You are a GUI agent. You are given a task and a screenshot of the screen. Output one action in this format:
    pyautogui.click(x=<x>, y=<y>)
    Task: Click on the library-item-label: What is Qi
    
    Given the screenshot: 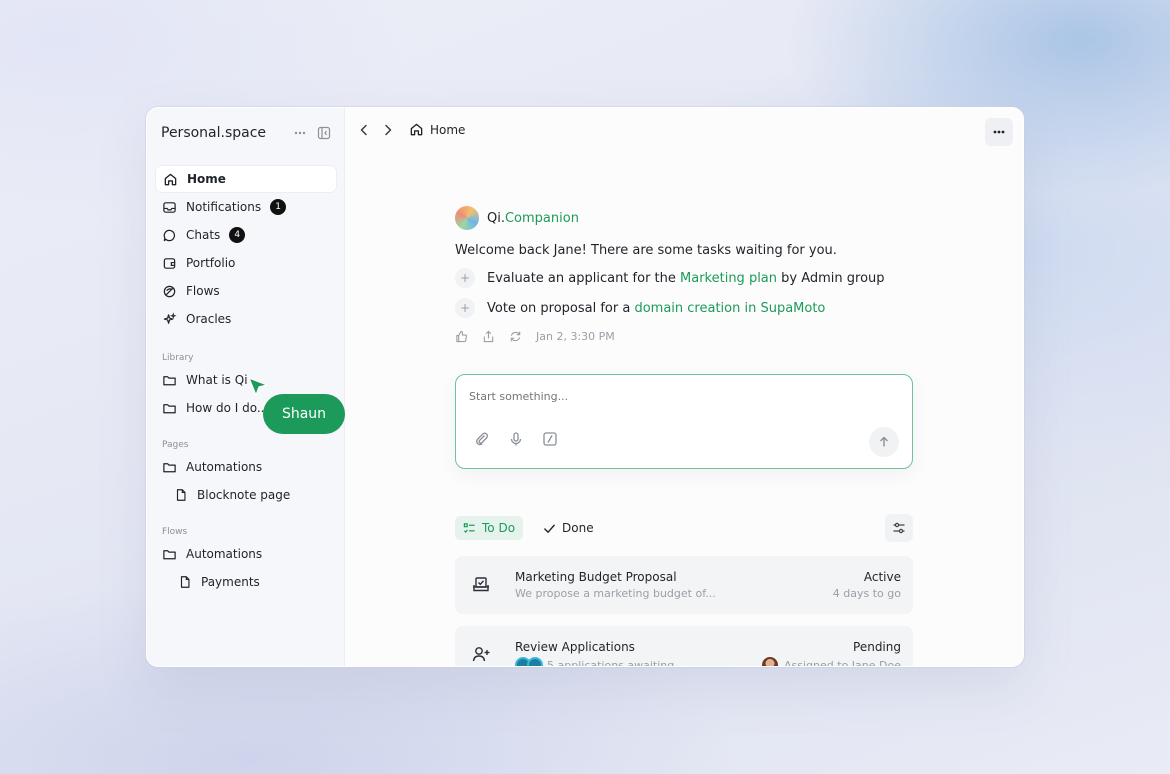 What is the action you would take?
    pyautogui.click(x=217, y=380)
    